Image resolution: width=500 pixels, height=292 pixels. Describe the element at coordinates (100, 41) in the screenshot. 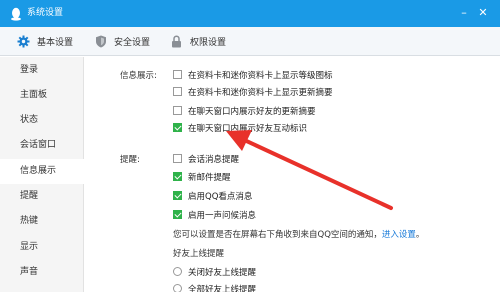

I see `shield-icon` at that location.